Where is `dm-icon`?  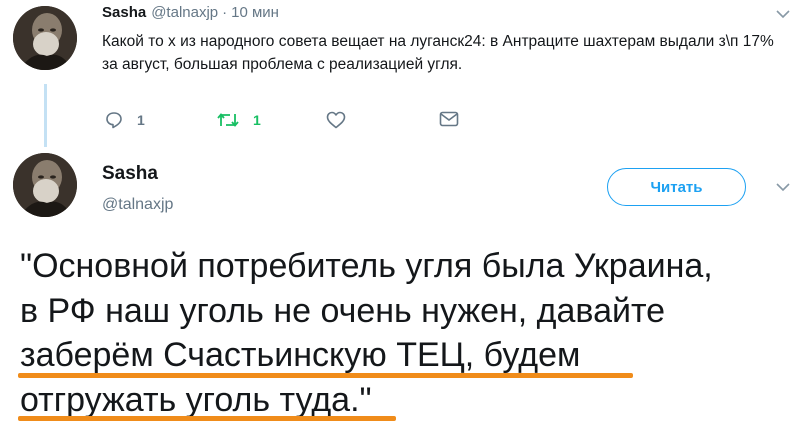 dm-icon is located at coordinates (449, 119).